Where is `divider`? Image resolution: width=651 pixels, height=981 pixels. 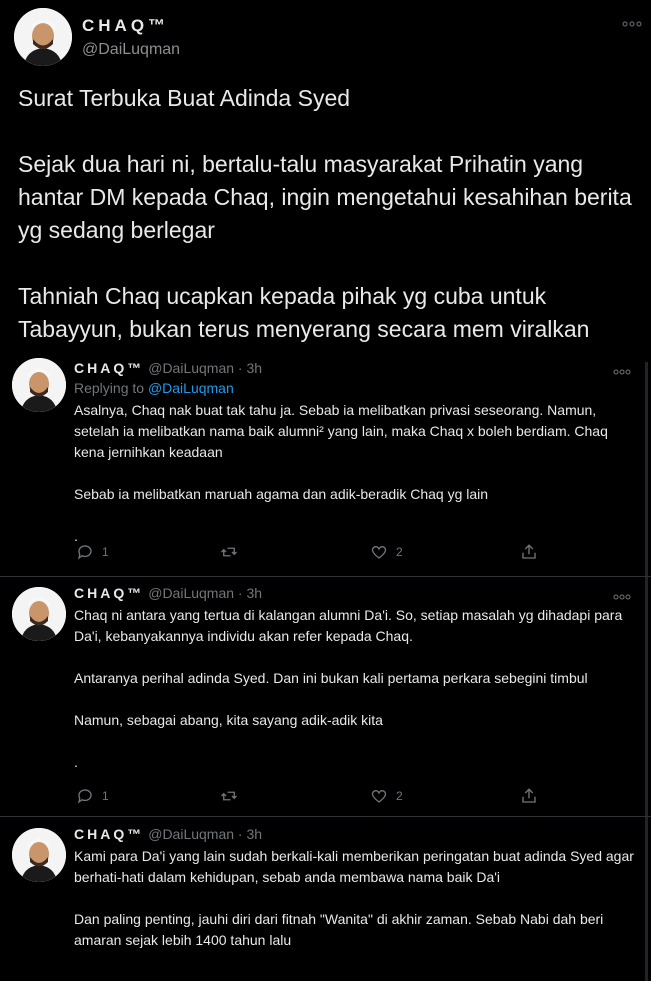 divider is located at coordinates (325, 816).